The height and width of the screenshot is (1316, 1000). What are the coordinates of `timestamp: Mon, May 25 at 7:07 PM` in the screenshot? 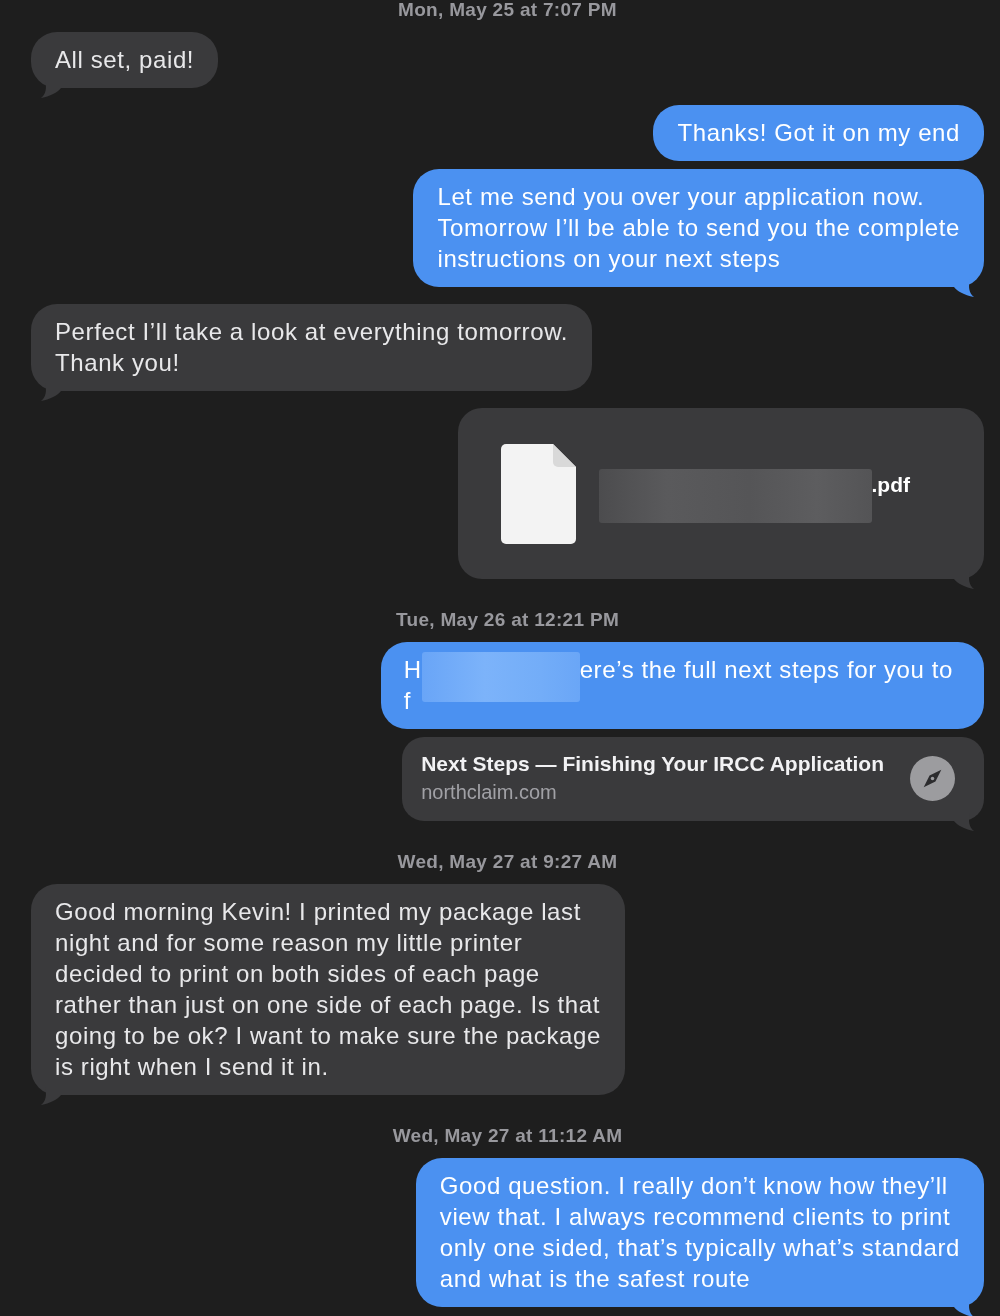 It's located at (507, 9).